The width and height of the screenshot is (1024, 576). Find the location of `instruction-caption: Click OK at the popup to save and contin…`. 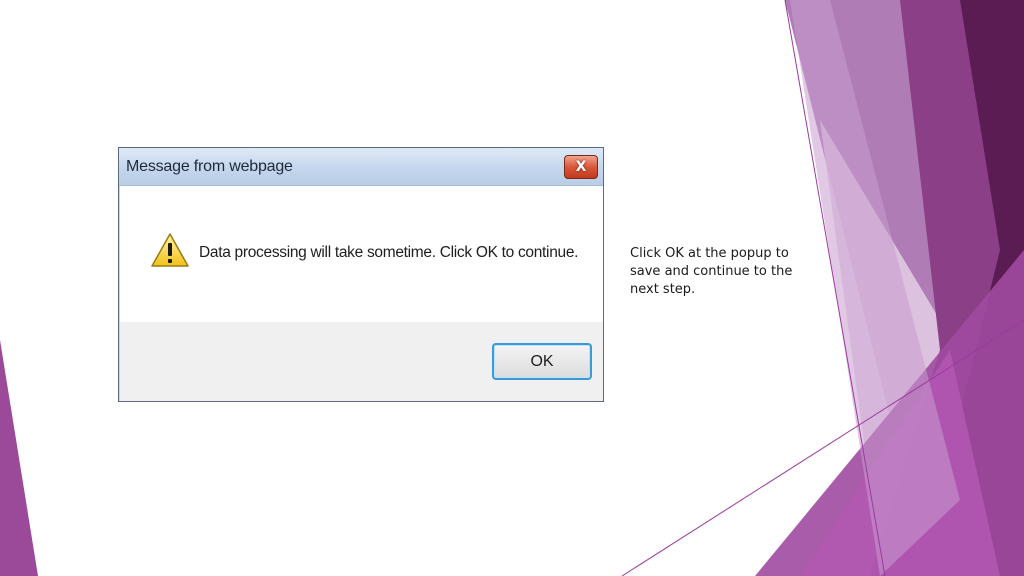

instruction-caption: Click OK at the popup to save and contin… is located at coordinates (711, 271).